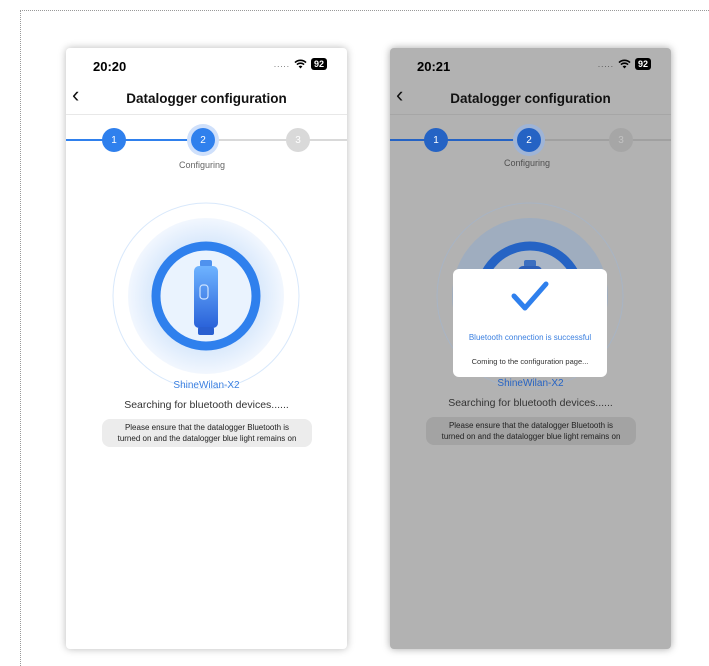 The width and height of the screenshot is (709, 666). I want to click on datalogger-illustration, so click(206, 296).